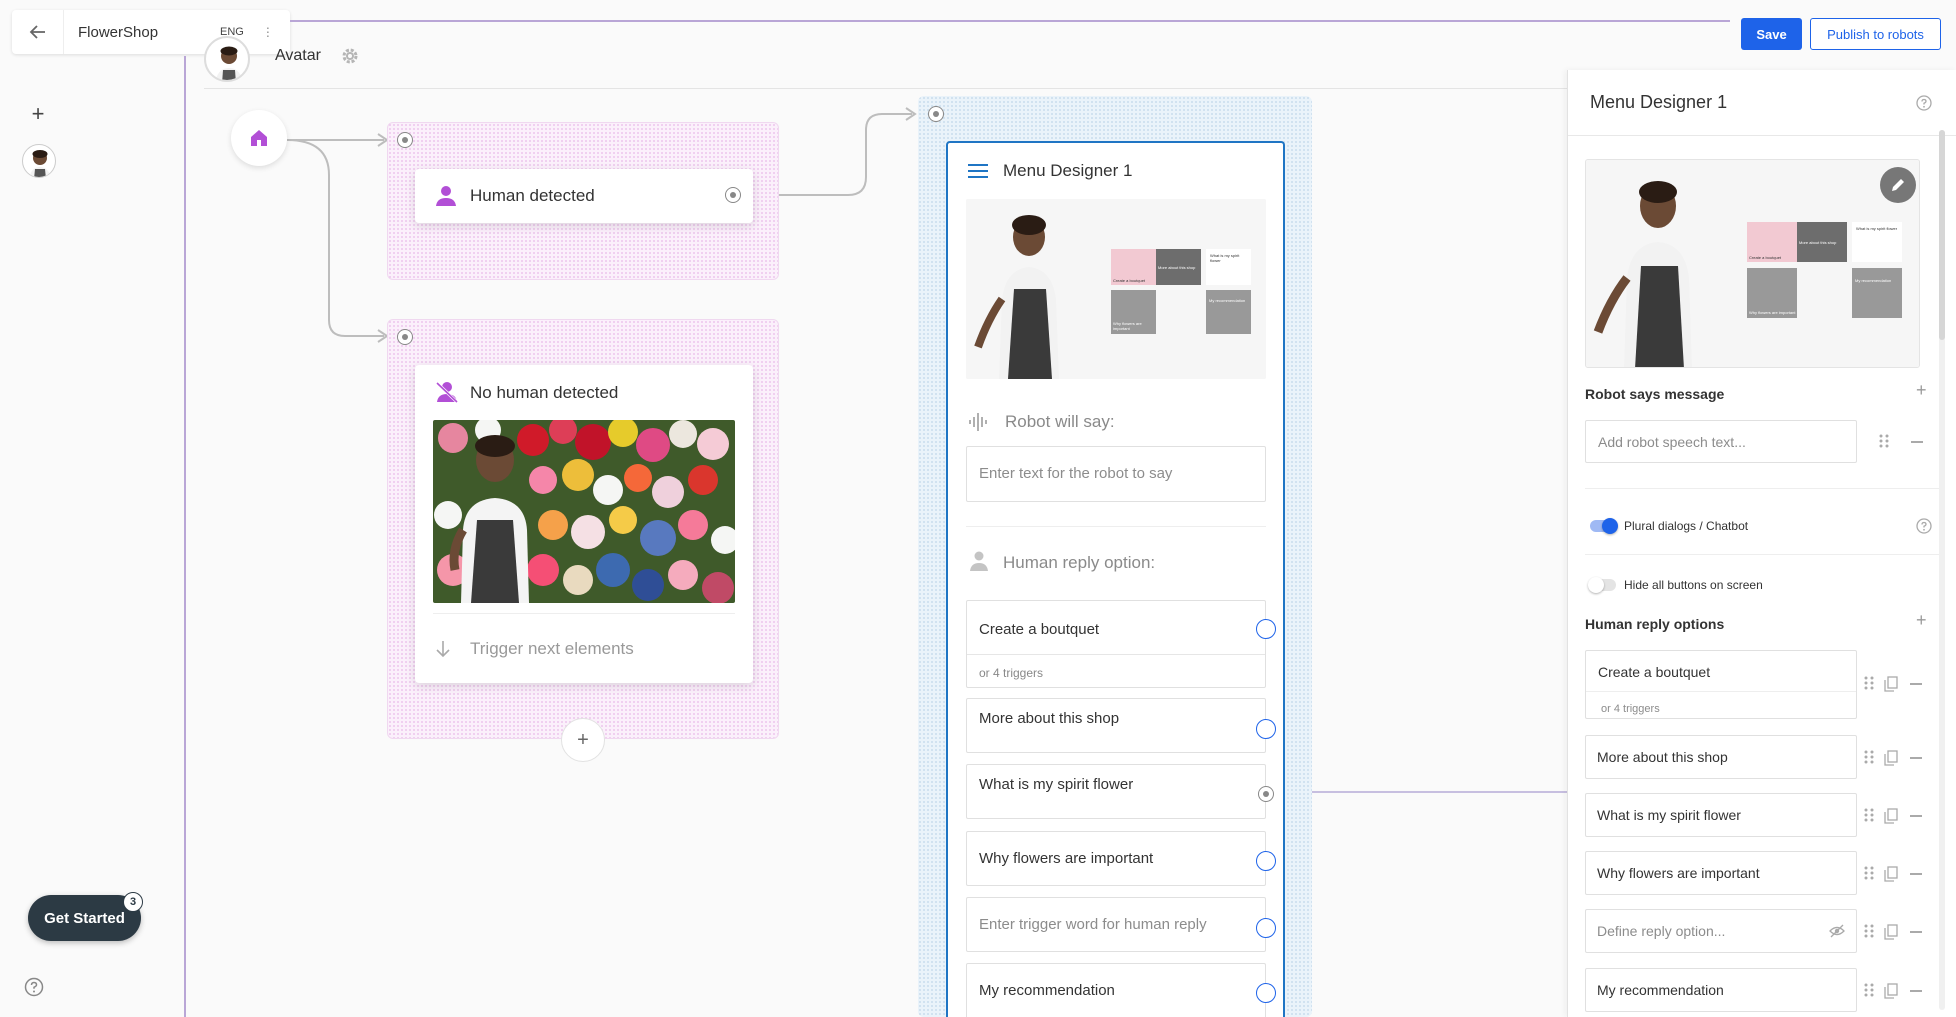  What do you see at coordinates (1116, 474) in the screenshot?
I see `robot-say-input: Enter text for the robot to say` at bounding box center [1116, 474].